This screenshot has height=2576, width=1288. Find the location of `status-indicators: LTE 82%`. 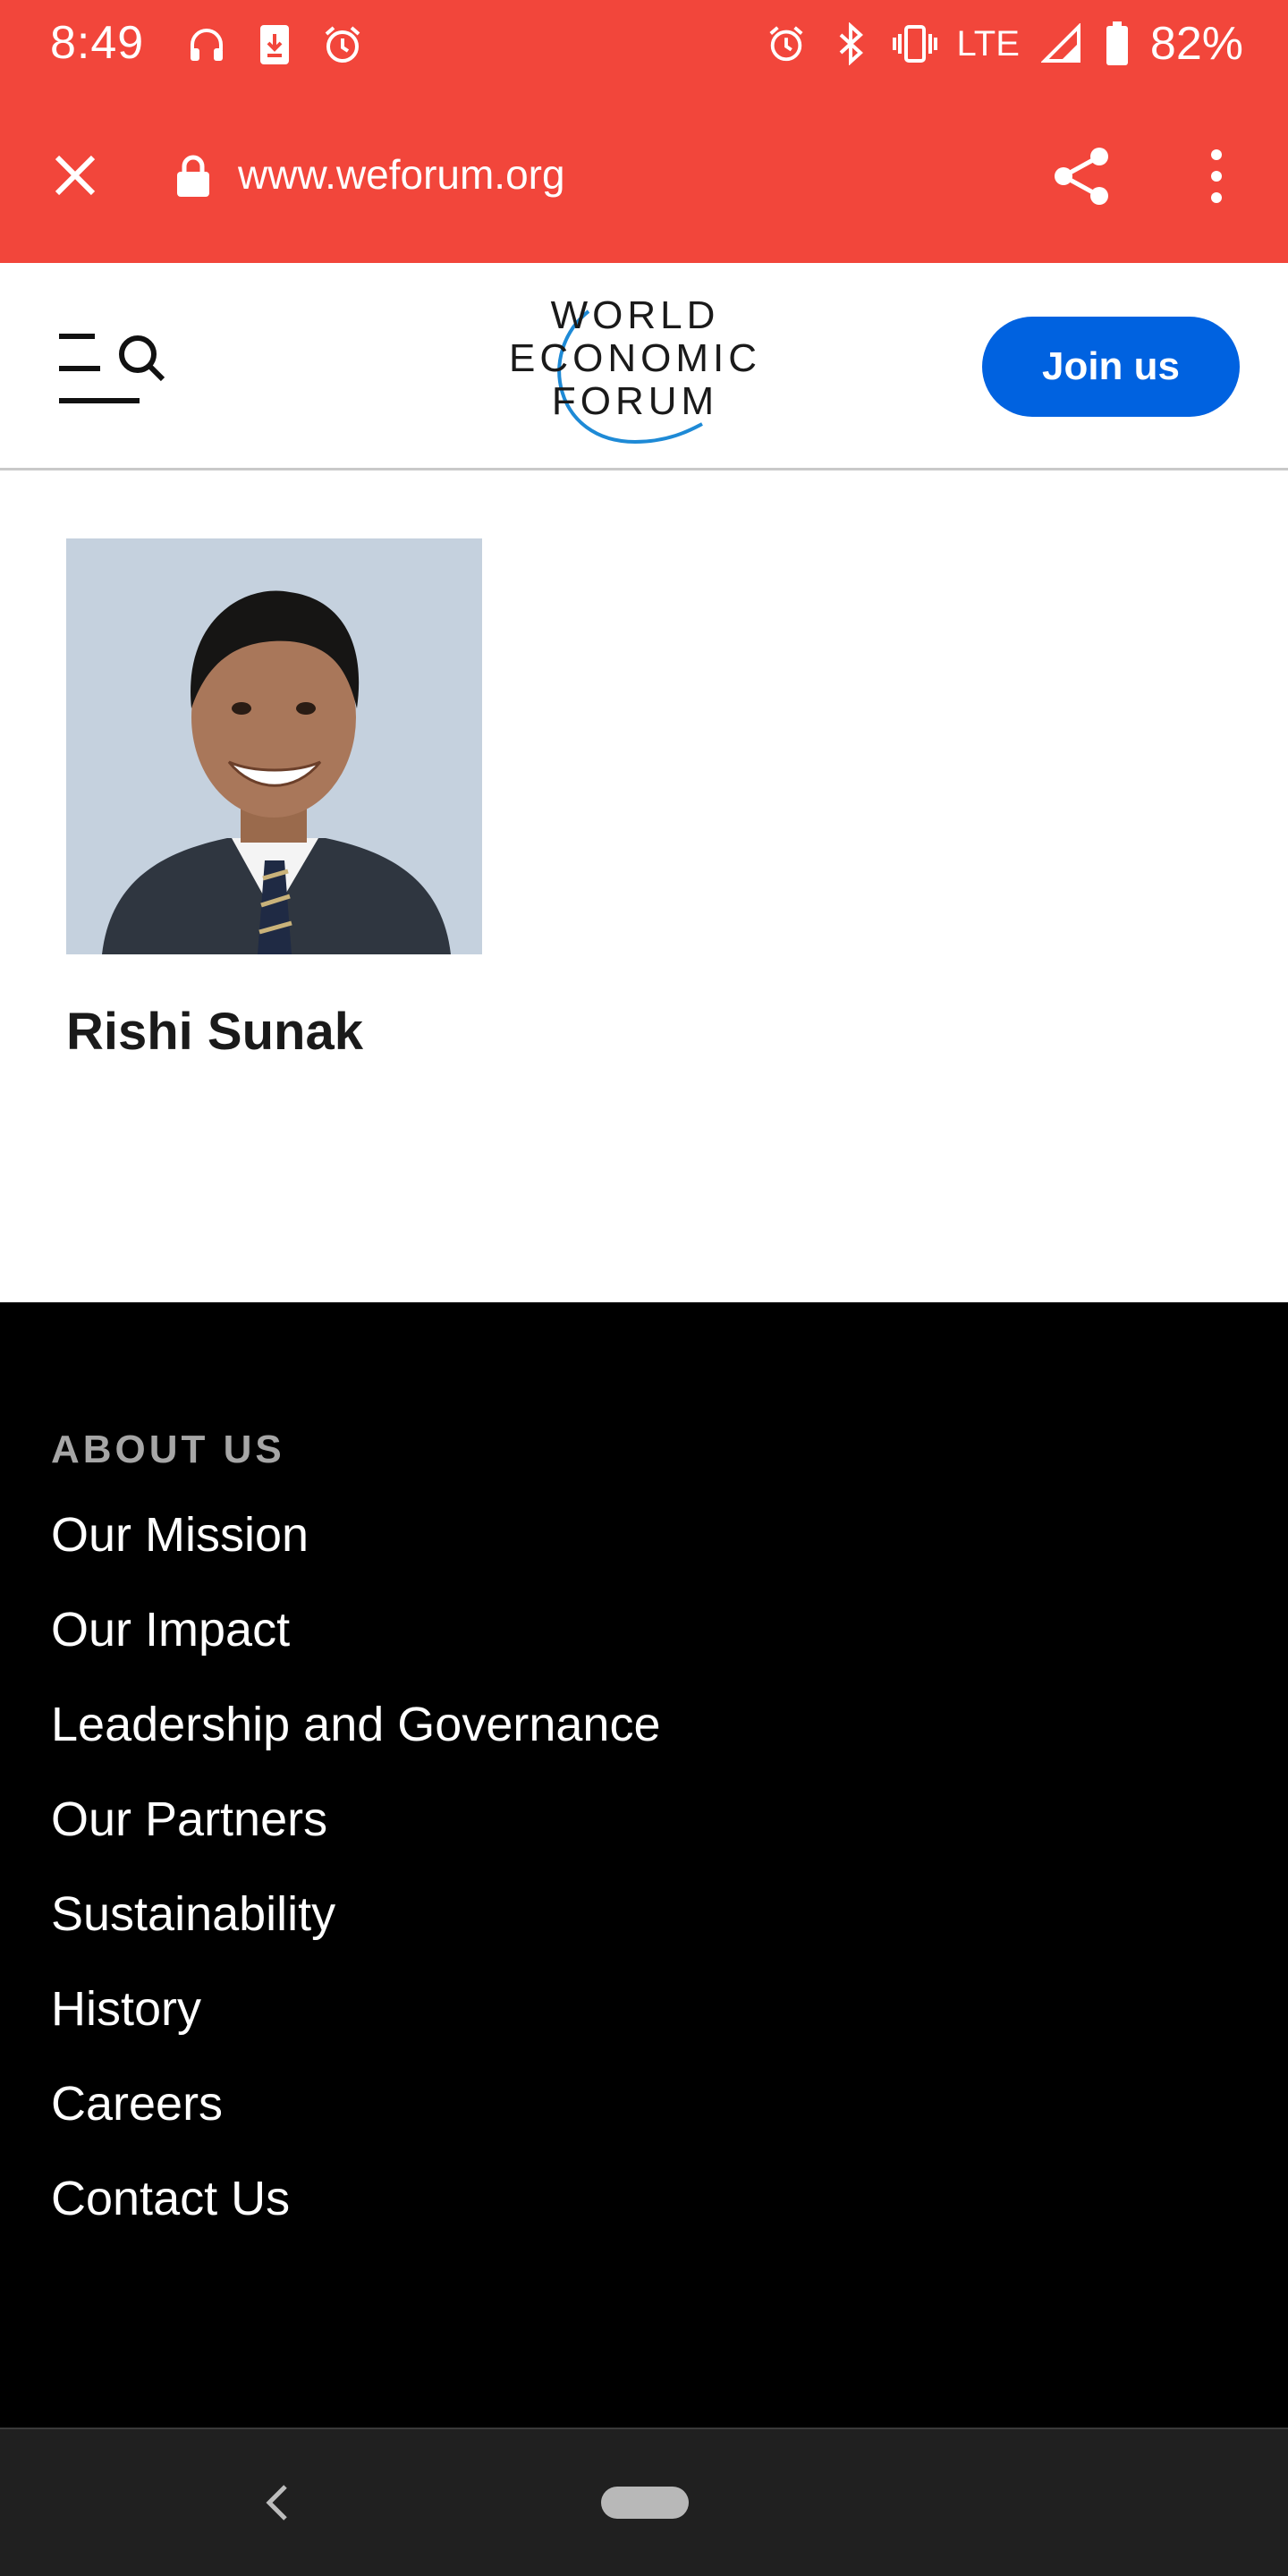

status-indicators: LTE 82% is located at coordinates (1003, 44).